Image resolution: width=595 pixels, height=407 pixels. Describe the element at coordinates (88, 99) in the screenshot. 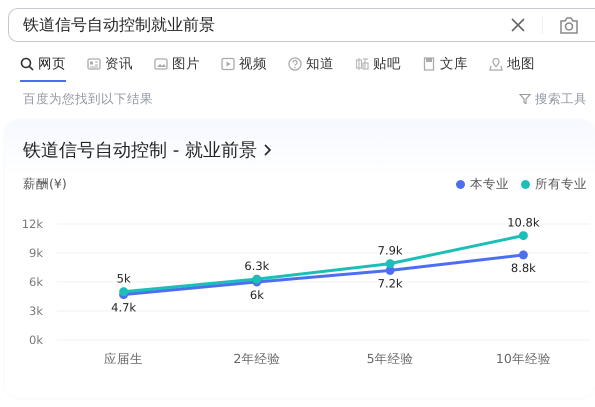

I see `result-count-text: 百度为您找到以下结果` at that location.